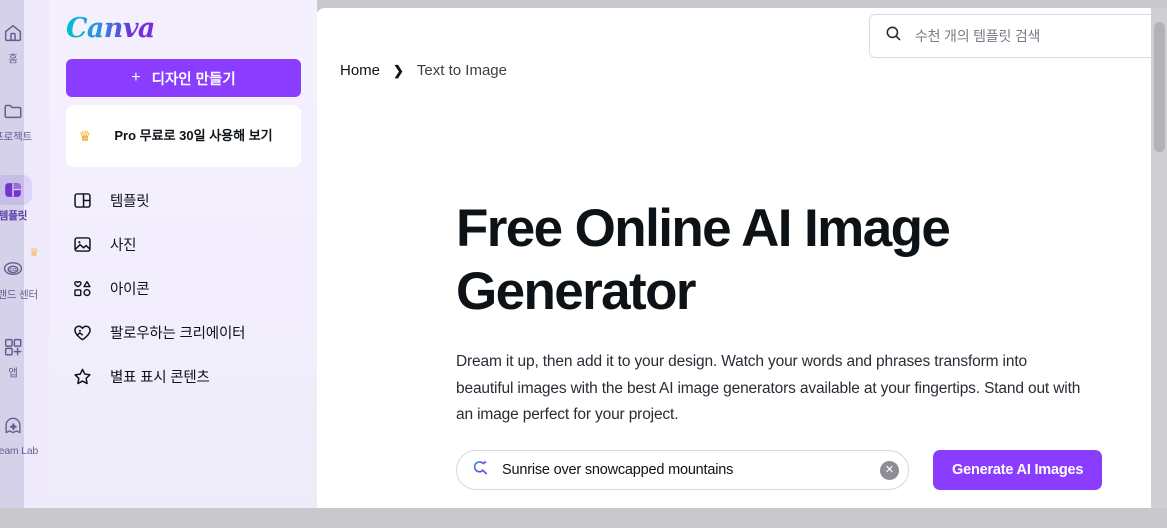 This screenshot has height=528, width=1167. I want to click on rail-item-brand-center: ♛ CO 브랜드 센터, so click(24, 275).